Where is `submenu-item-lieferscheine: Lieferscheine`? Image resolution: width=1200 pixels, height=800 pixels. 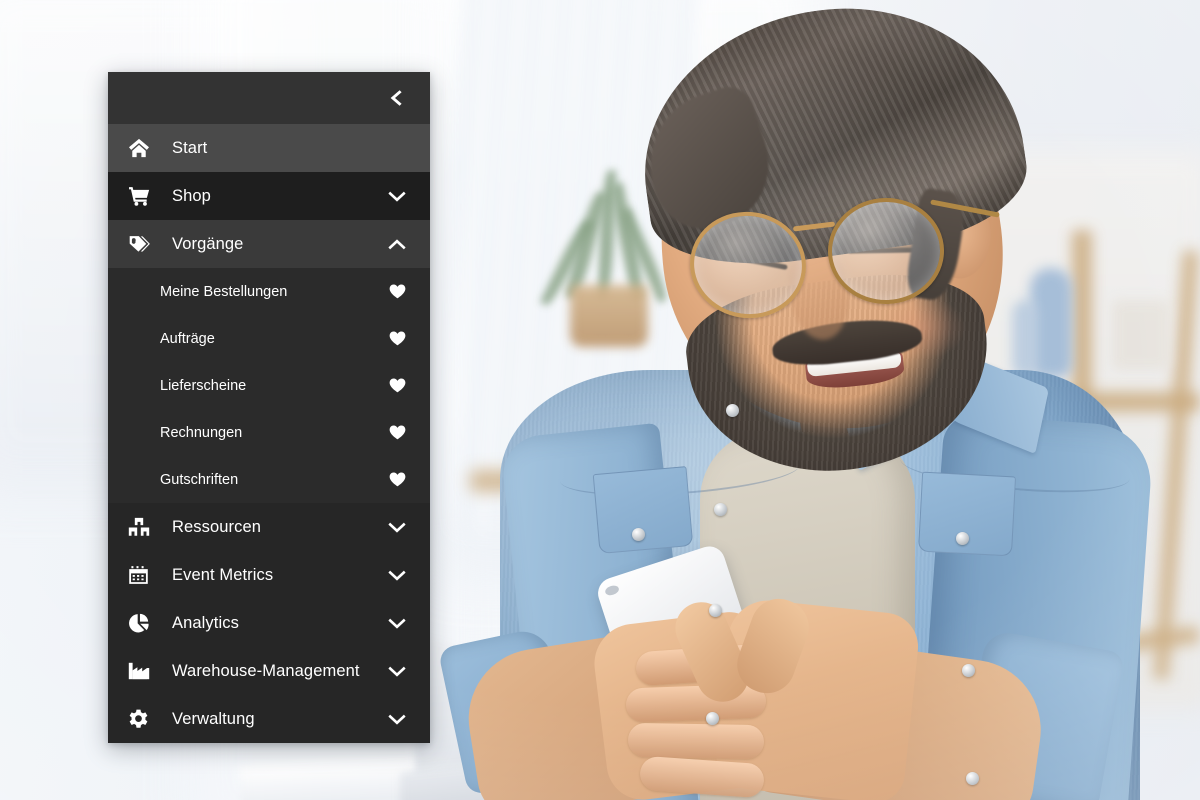
submenu-item-lieferscheine: Lieferscheine is located at coordinates (269, 385).